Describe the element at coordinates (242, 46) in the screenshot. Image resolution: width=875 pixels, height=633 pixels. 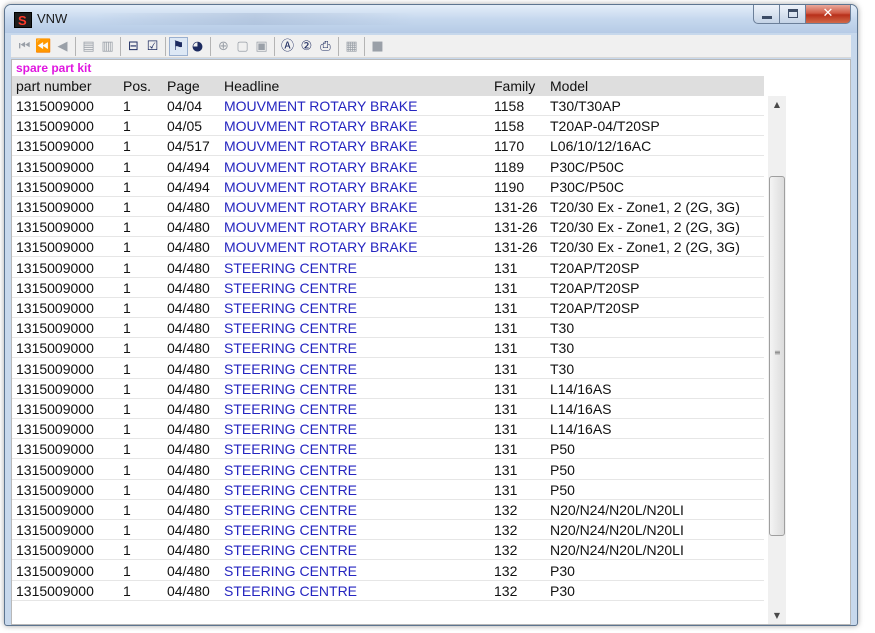
I see `page-icon: ▢` at that location.